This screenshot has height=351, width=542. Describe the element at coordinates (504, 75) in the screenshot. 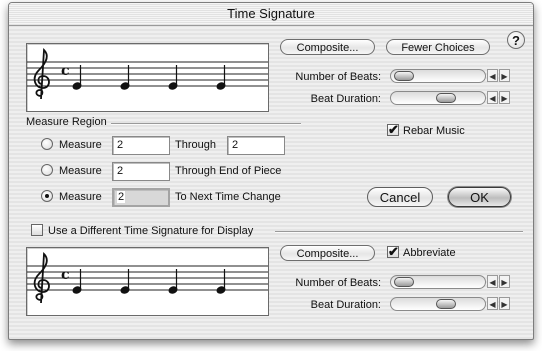

I see `beats-right-arrow-icon: ▶` at that location.